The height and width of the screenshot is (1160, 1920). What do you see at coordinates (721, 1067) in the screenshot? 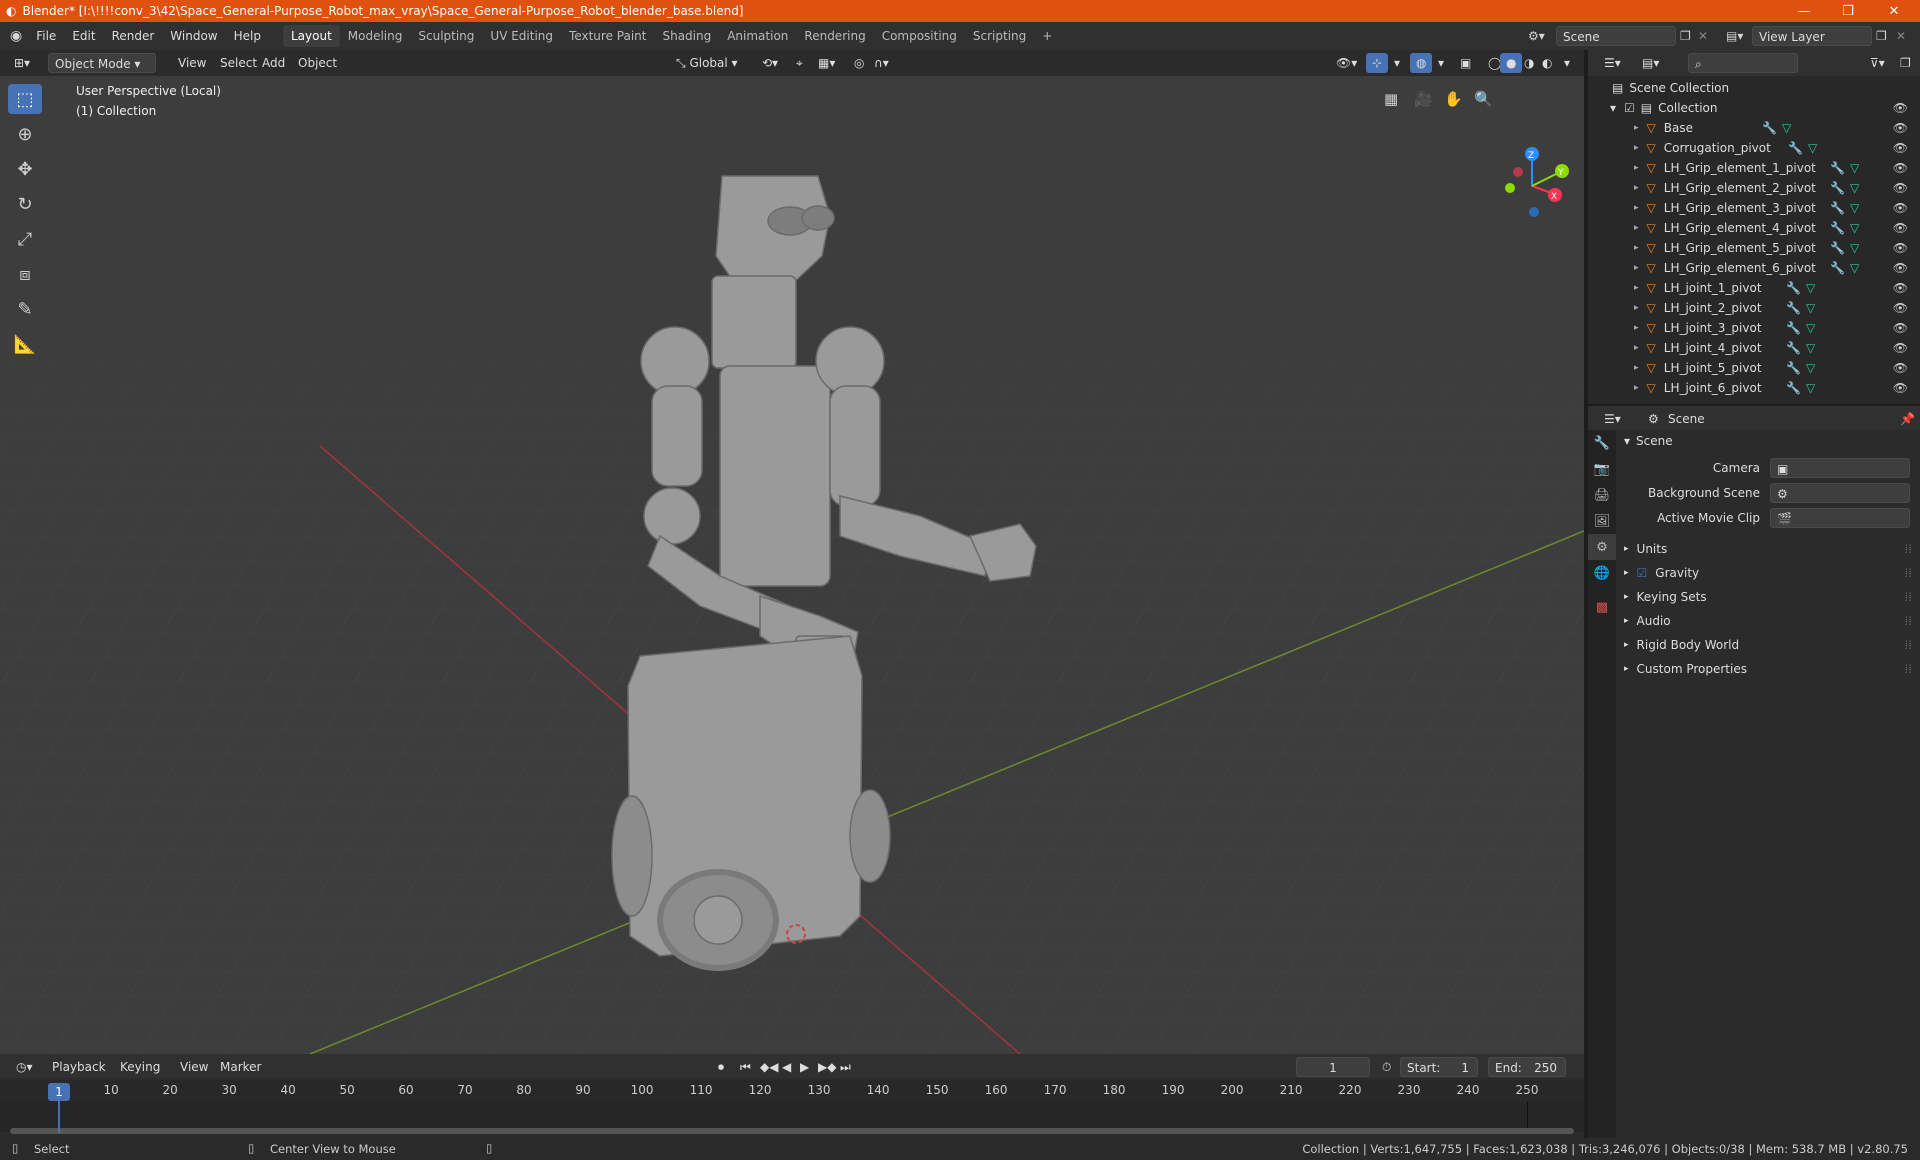
I see `record-button: ⏺` at bounding box center [721, 1067].